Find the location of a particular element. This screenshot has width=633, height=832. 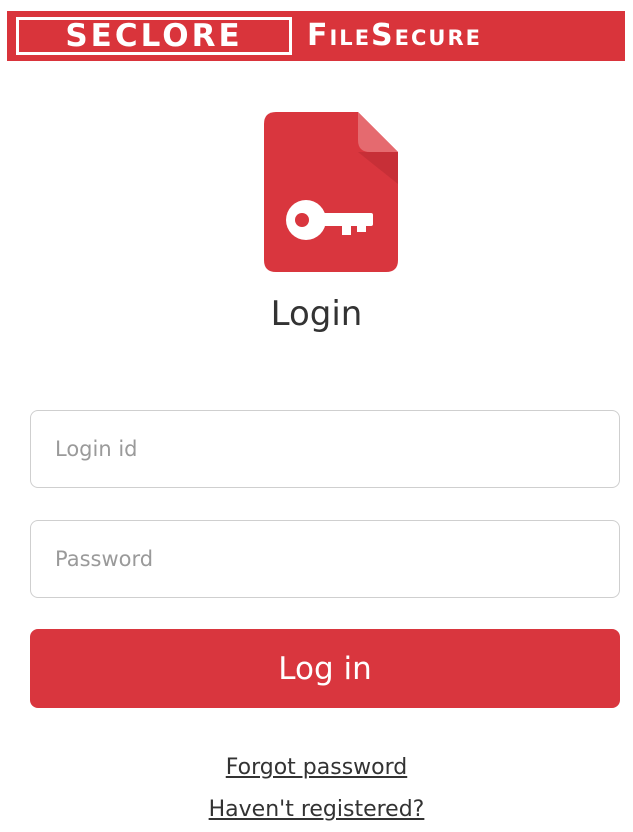

forgot-password-row: Forgot password is located at coordinates (316, 768).